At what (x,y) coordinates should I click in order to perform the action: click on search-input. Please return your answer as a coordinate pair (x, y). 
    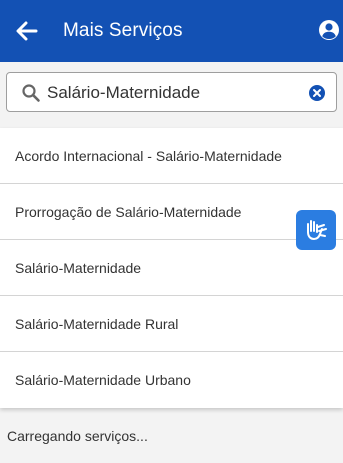
    Looking at the image, I should click on (174, 93).